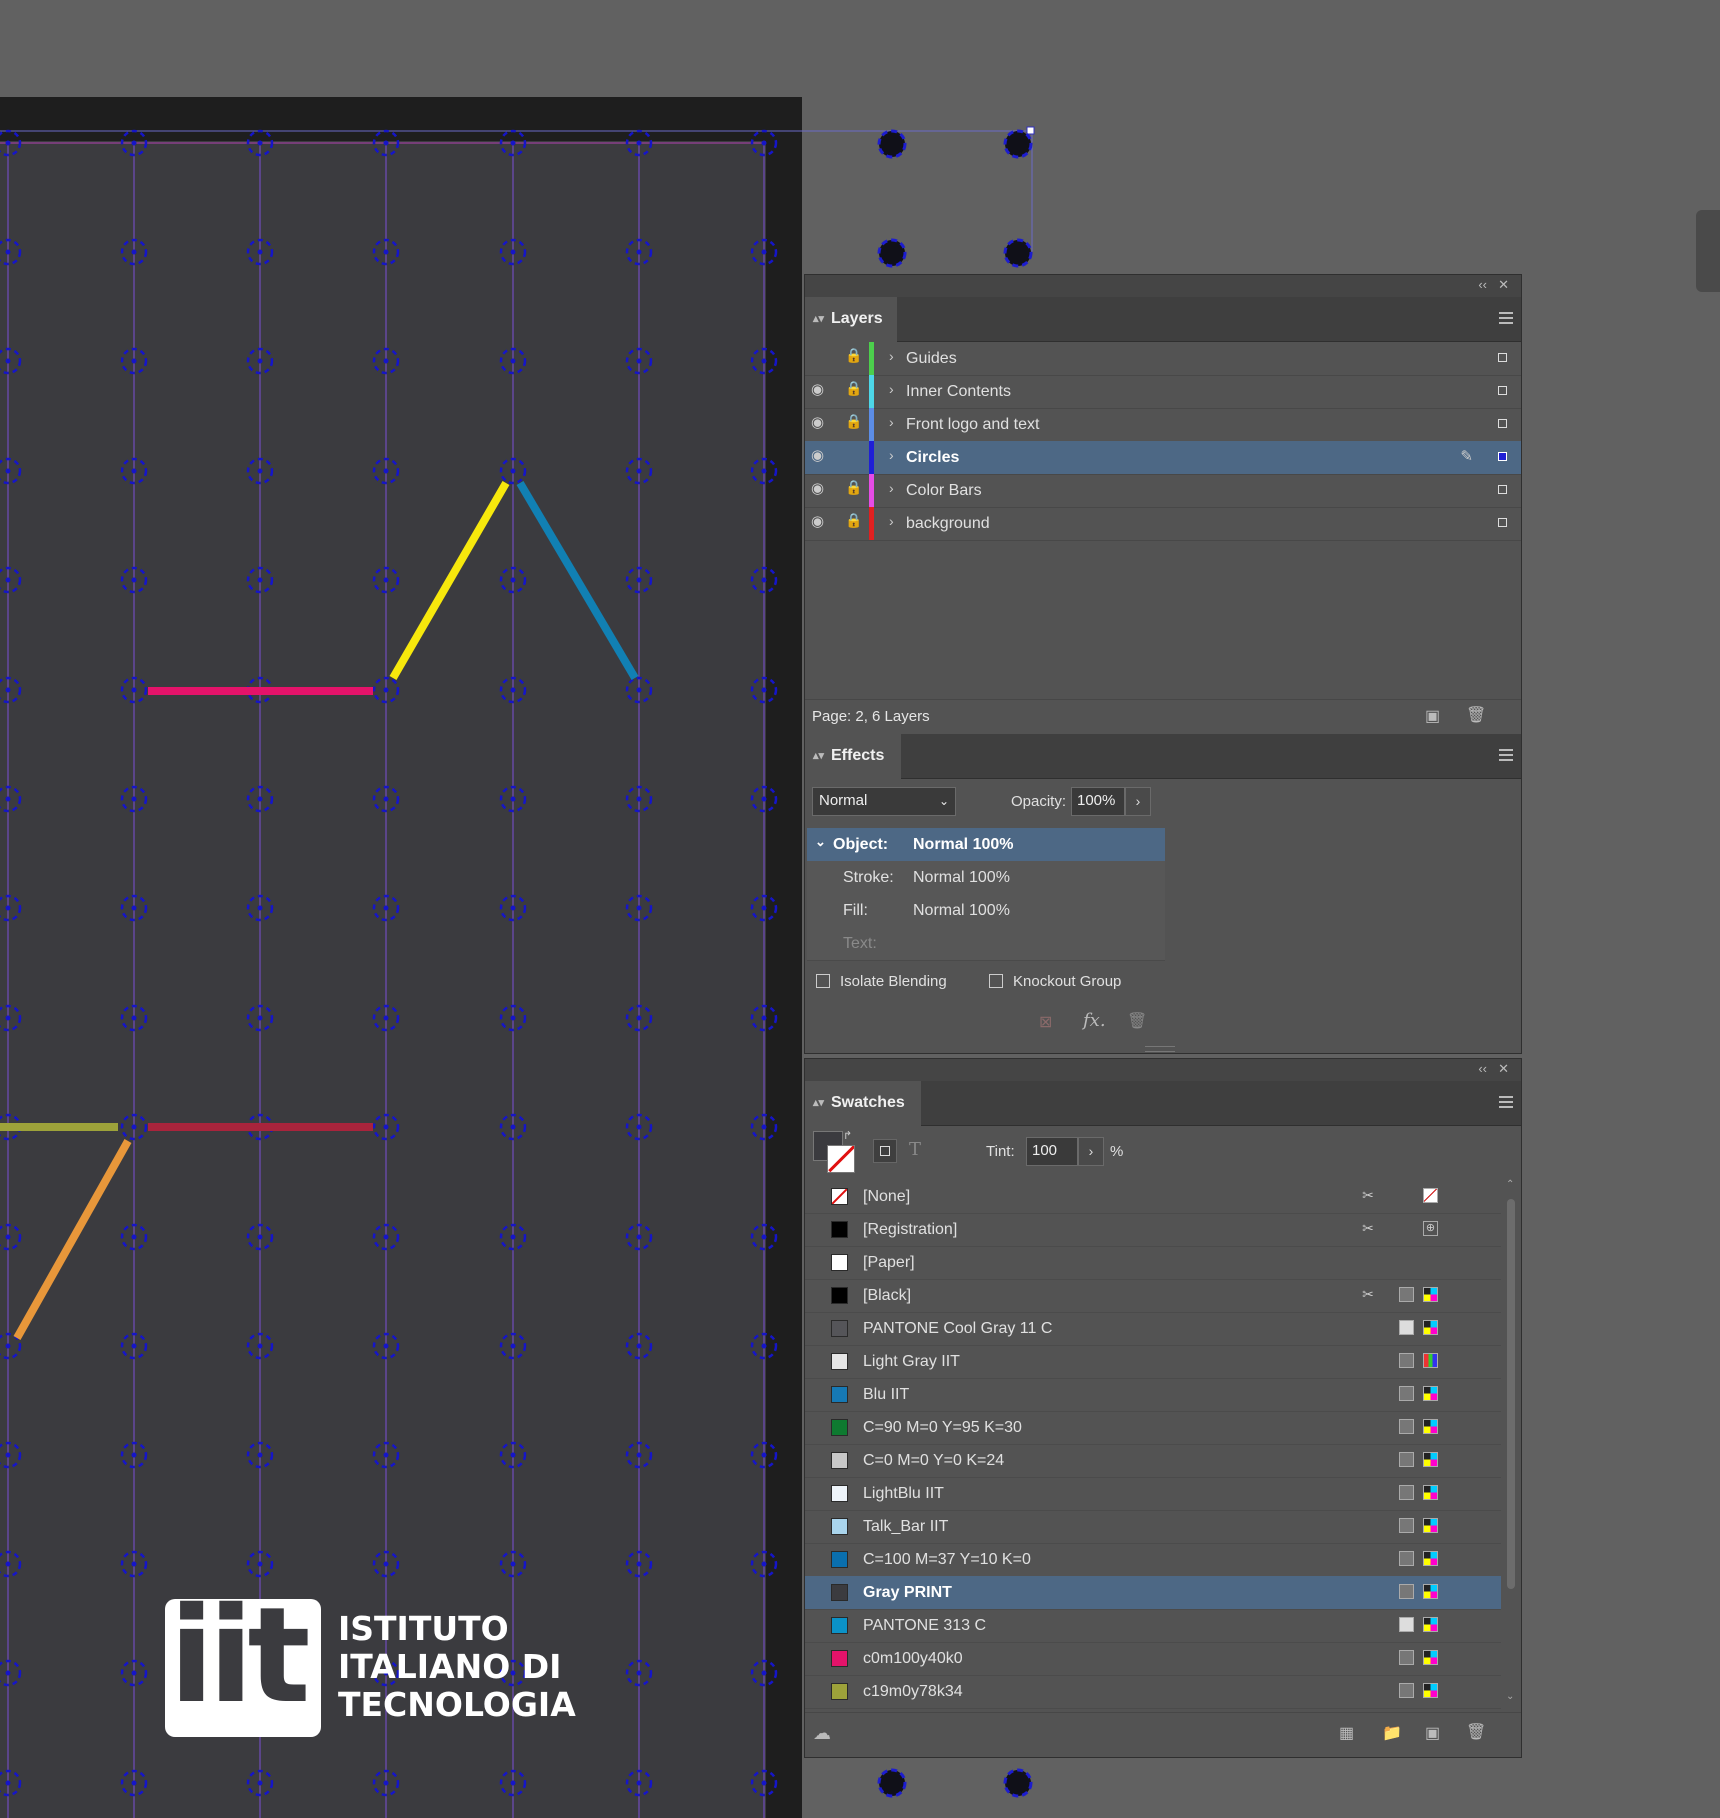 This screenshot has width=1720, height=1818. What do you see at coordinates (1510, 1696) in the screenshot?
I see `scroll-down-icon: ⌄` at bounding box center [1510, 1696].